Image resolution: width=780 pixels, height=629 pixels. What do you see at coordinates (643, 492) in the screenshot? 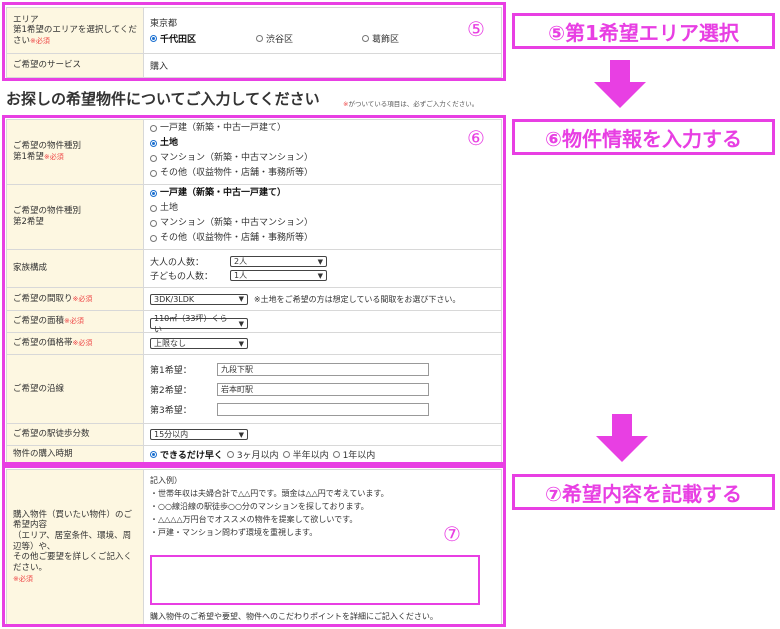
I see `callout-request-details: ⑦希望内容を記載する` at bounding box center [643, 492].